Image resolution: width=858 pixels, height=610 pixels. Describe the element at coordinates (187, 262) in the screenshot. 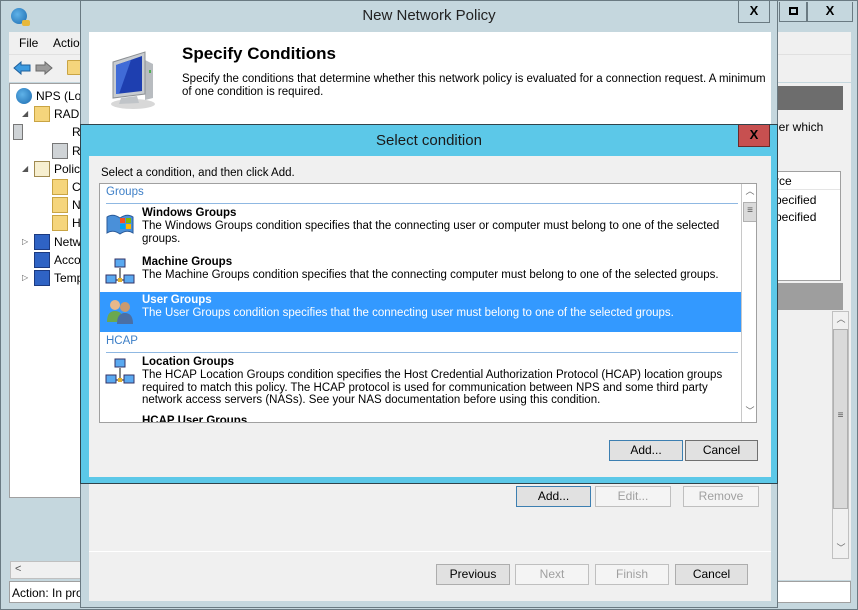

I see `condition-name: Machine Groups` at that location.